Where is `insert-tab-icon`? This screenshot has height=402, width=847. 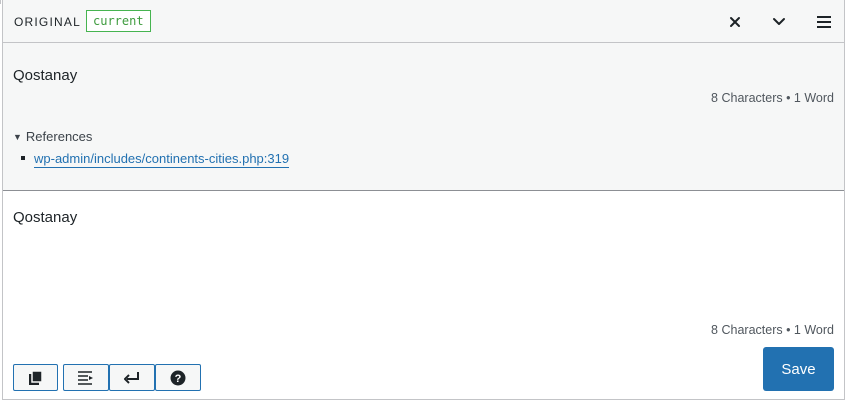
insert-tab-icon is located at coordinates (85, 377).